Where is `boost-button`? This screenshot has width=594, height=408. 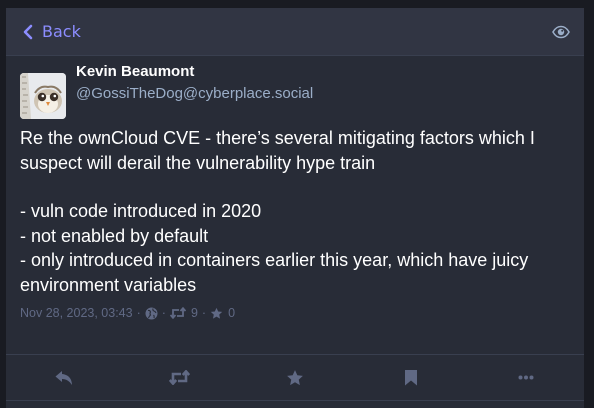
boost-button is located at coordinates (179, 378).